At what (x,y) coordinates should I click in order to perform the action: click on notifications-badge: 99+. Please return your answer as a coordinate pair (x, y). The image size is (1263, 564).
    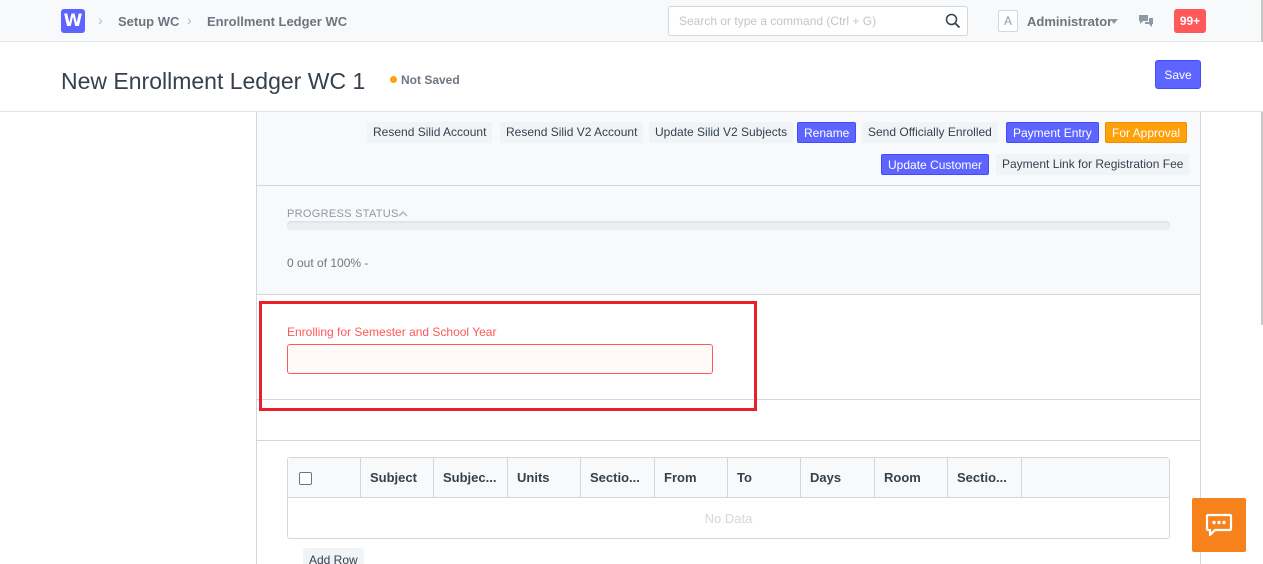
    Looking at the image, I should click on (1190, 21).